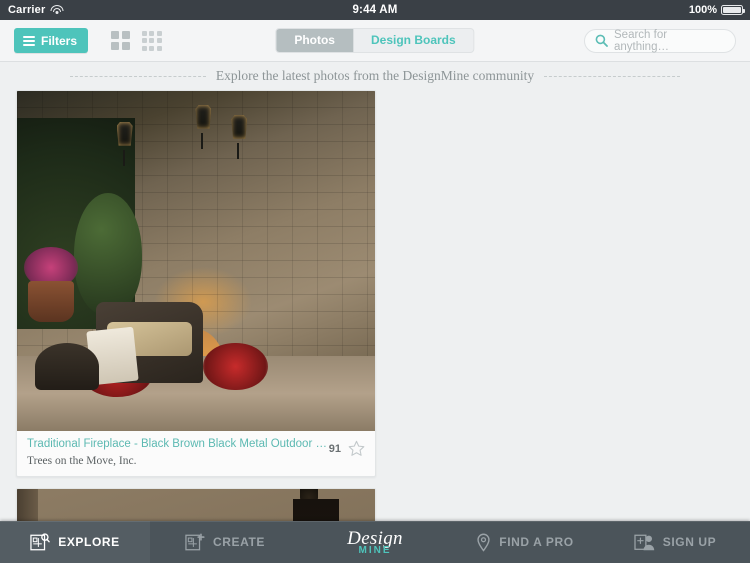  I want to click on map-pin-icon, so click(483, 542).